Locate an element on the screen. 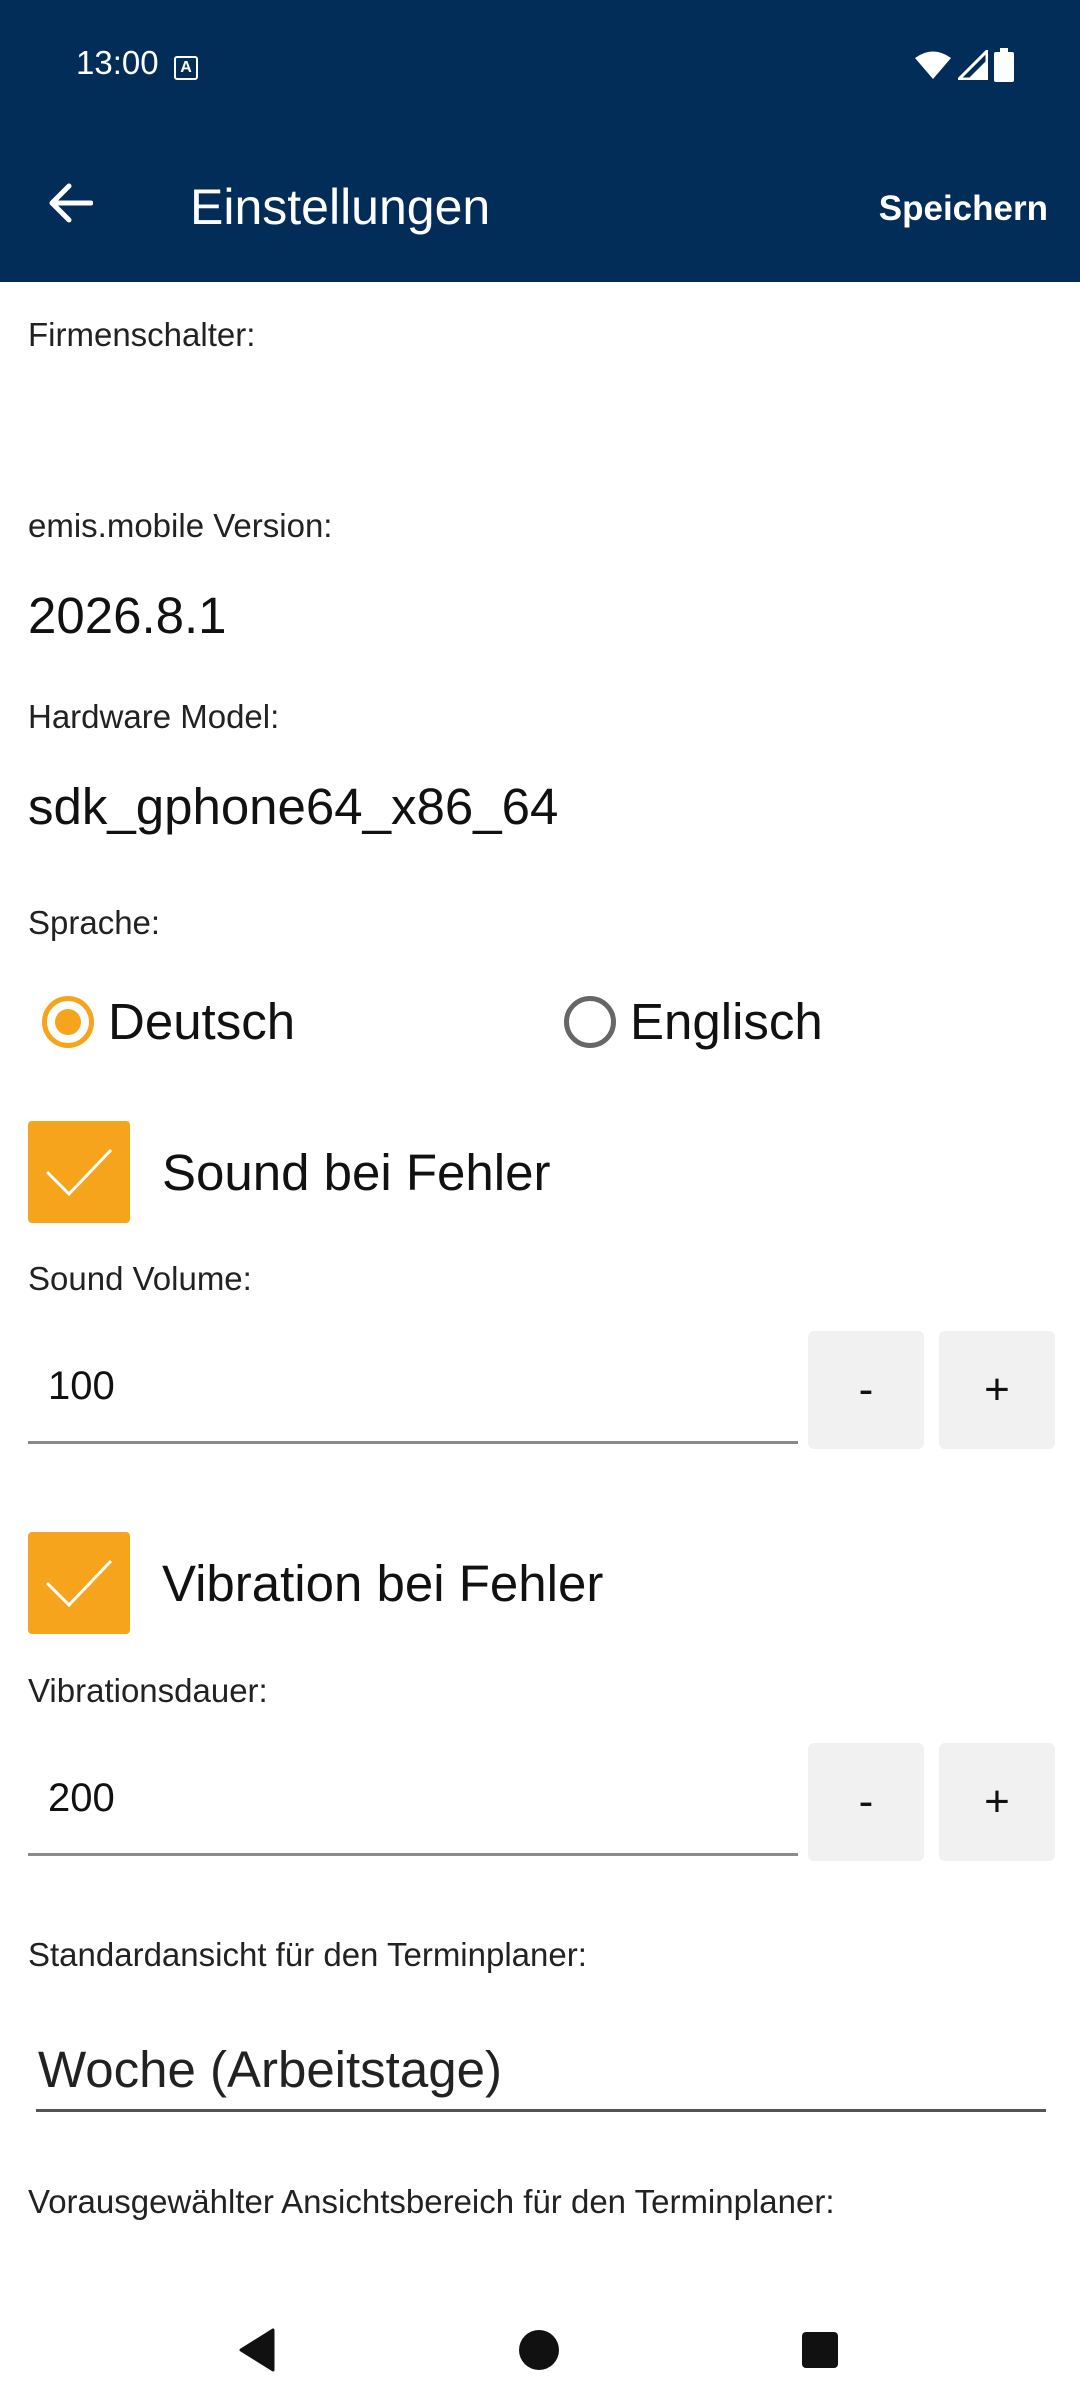  radio-unselected-icon is located at coordinates (590, 1021).